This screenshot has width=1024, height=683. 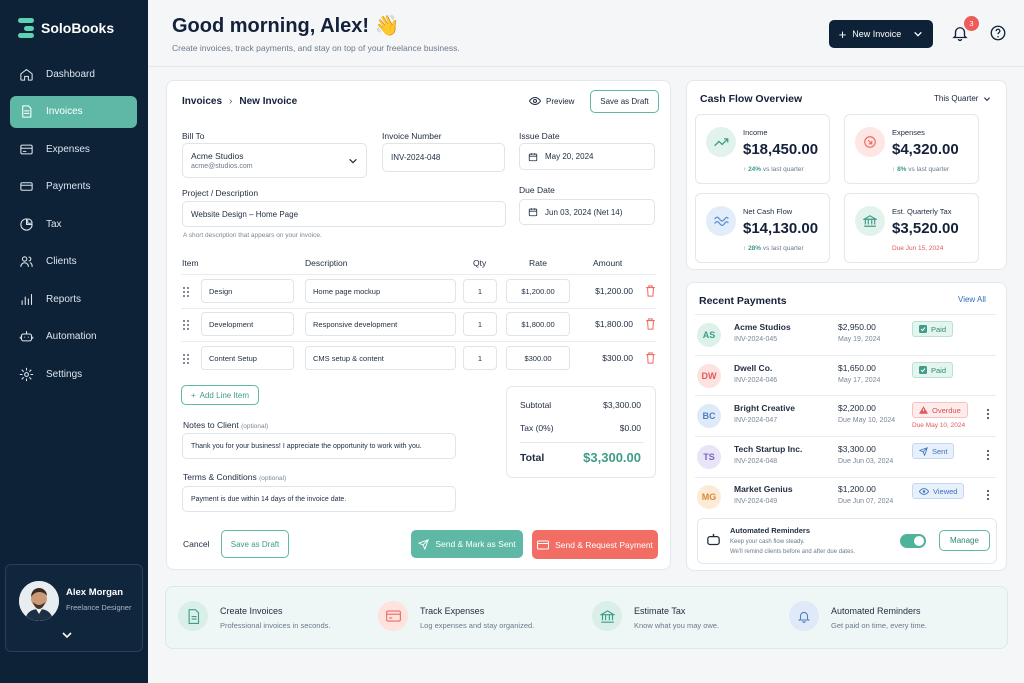 I want to click on user-profile-card: Alex Morgan Freelance Designer, so click(x=74, y=608).